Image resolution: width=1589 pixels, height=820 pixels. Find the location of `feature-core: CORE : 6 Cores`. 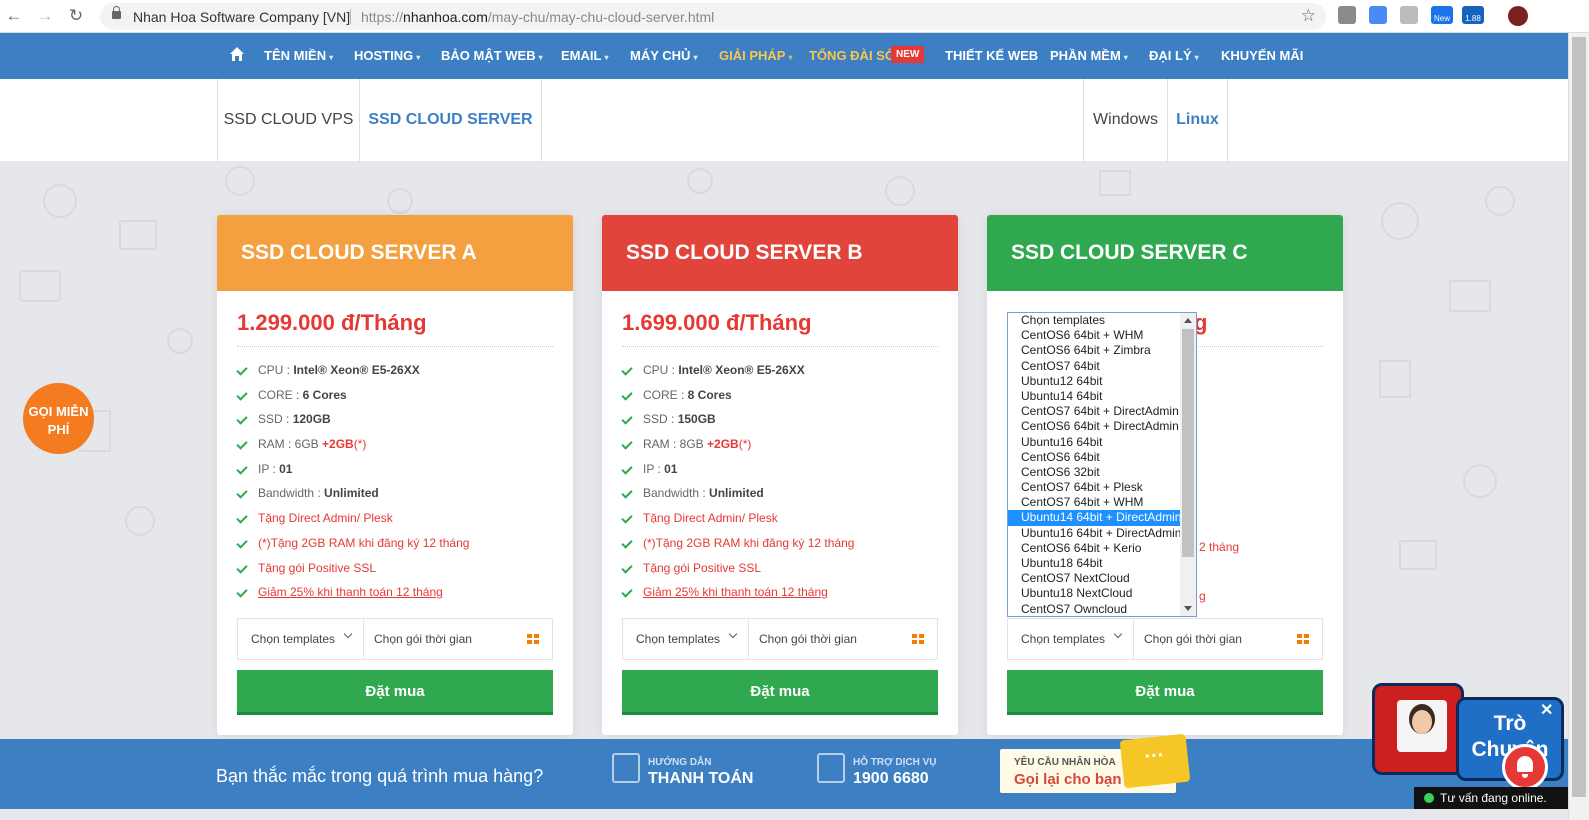

feature-core: CORE : 6 Cores is located at coordinates (353, 400).